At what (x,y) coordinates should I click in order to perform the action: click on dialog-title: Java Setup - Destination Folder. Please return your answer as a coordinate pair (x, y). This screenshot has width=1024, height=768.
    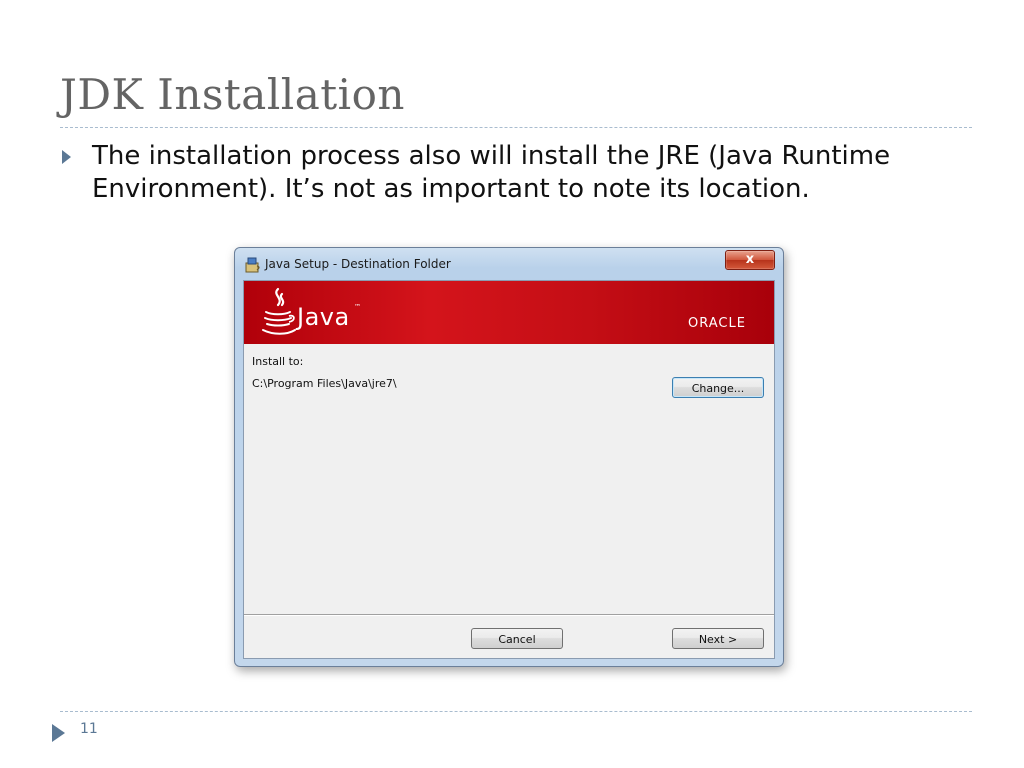
    Looking at the image, I should click on (358, 264).